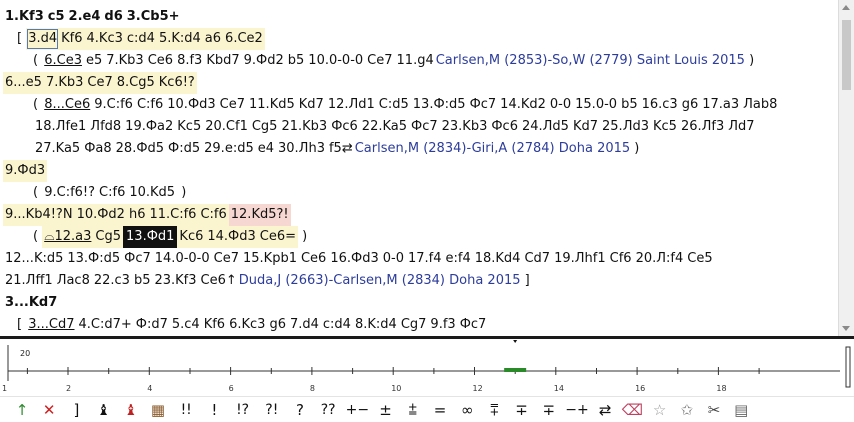  What do you see at coordinates (25, 171) in the screenshot?
I see `move: 9.Фd3` at bounding box center [25, 171].